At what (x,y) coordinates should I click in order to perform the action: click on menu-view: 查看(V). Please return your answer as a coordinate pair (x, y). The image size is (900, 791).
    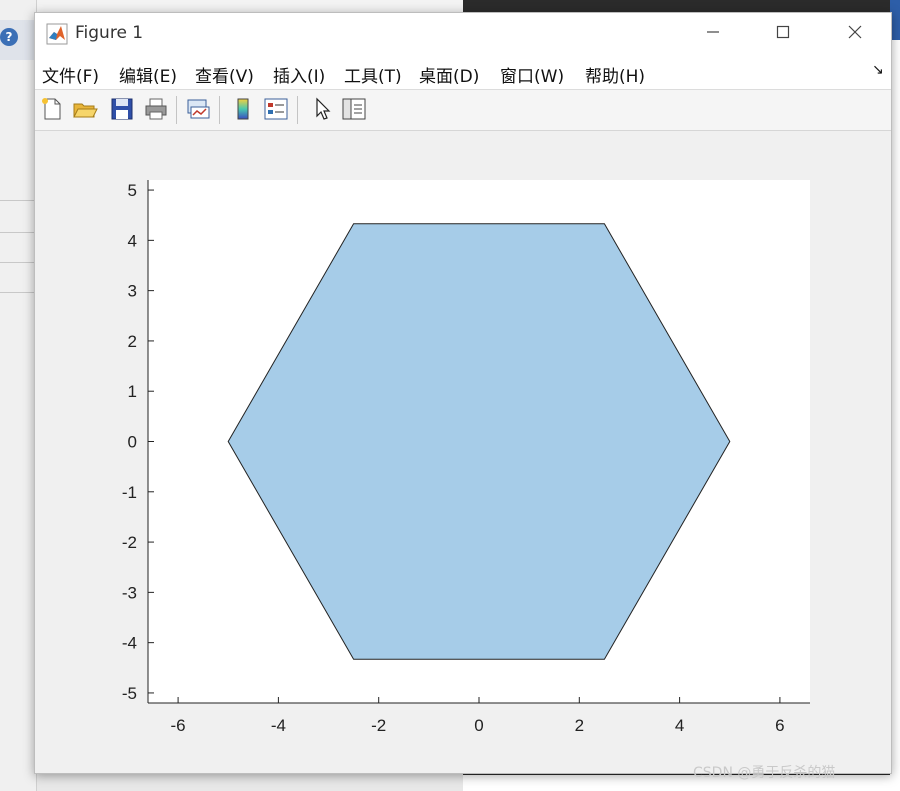
    Looking at the image, I should click on (224, 74).